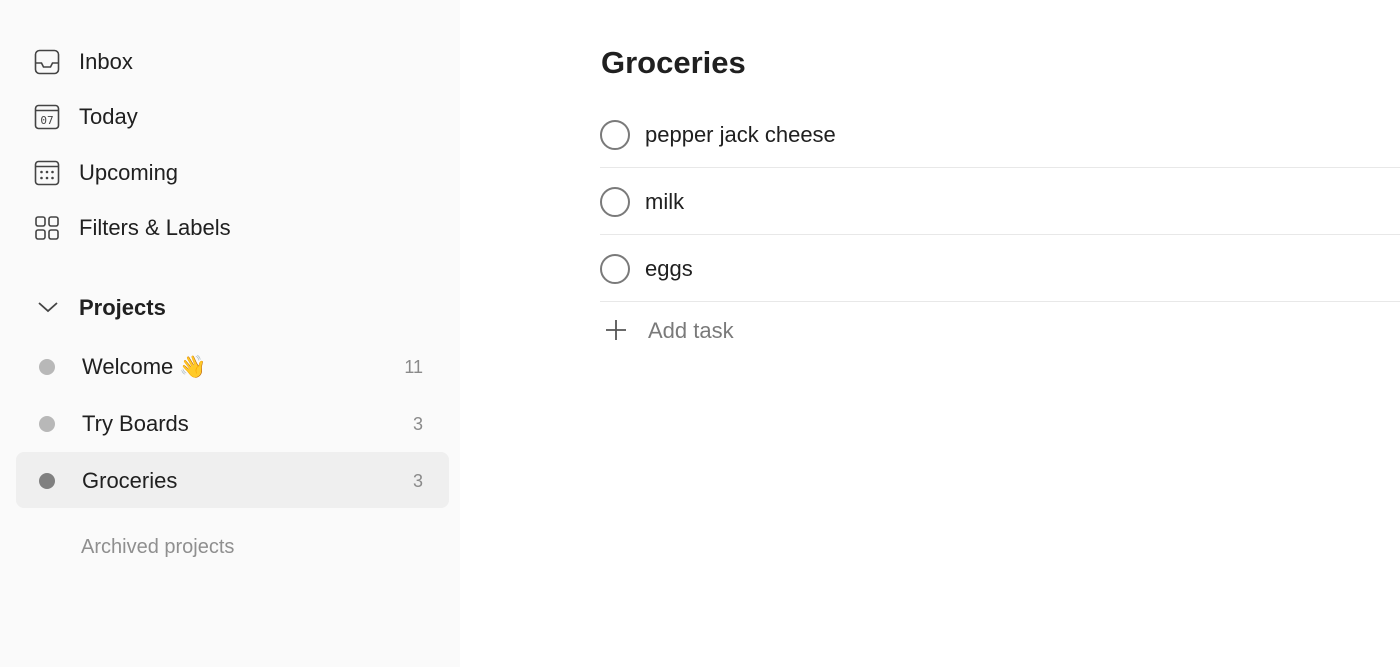 This screenshot has height=667, width=1400. What do you see at coordinates (232, 117) in the screenshot?
I see `sidebar-item-today: 07 Today` at bounding box center [232, 117].